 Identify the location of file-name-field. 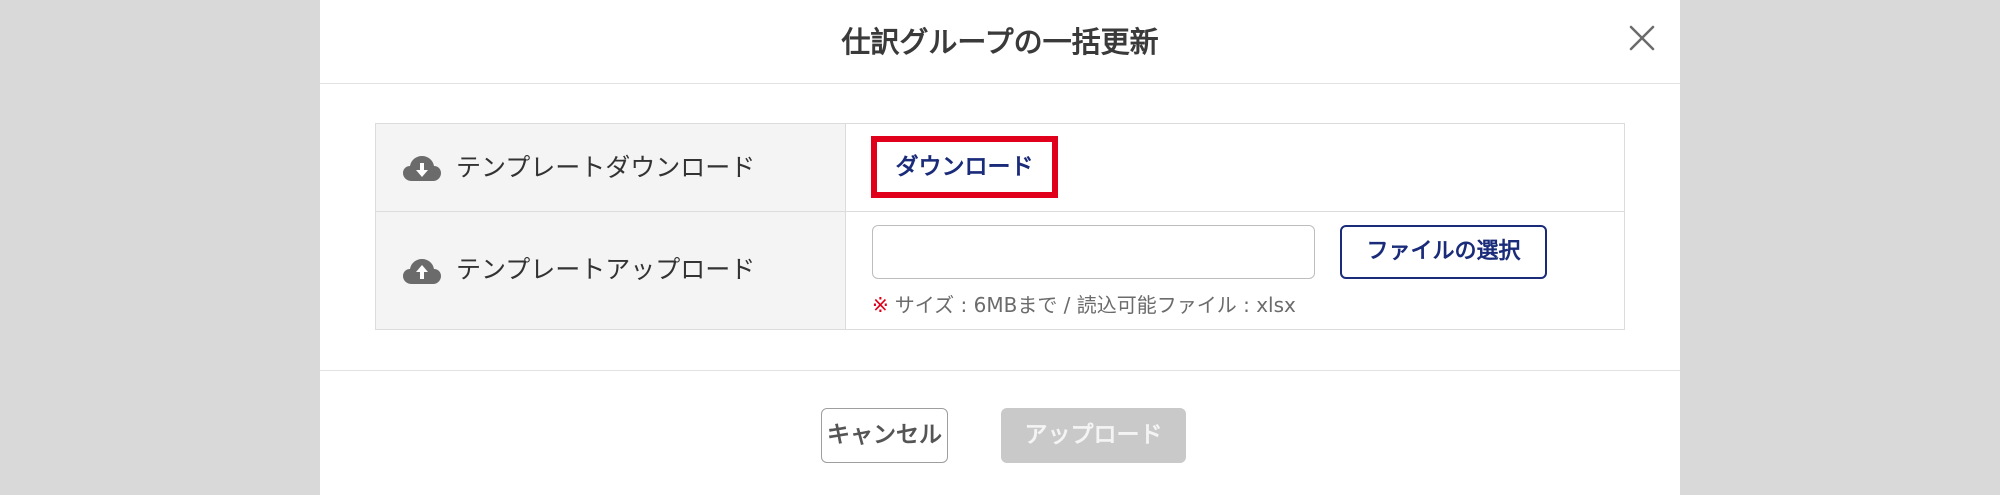
(1093, 252).